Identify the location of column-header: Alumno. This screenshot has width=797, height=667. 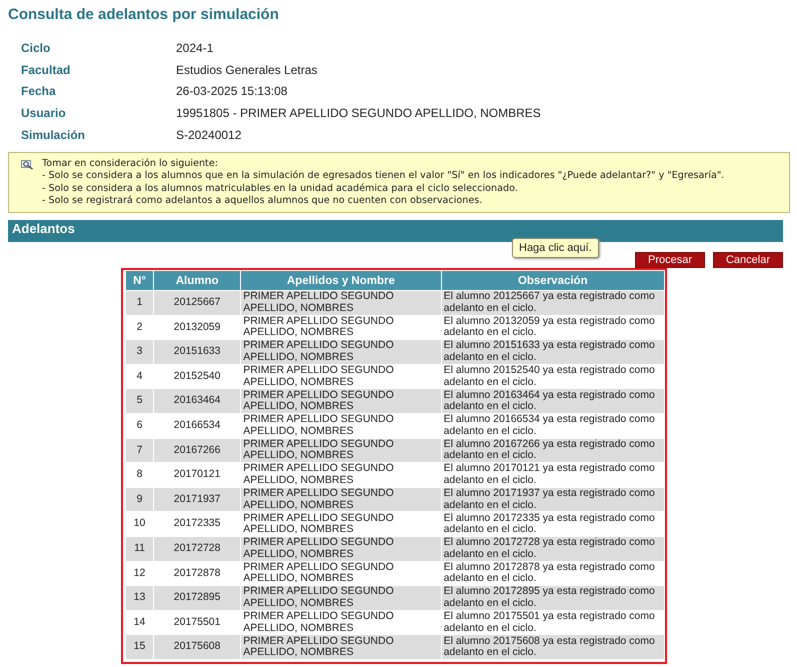
(197, 281).